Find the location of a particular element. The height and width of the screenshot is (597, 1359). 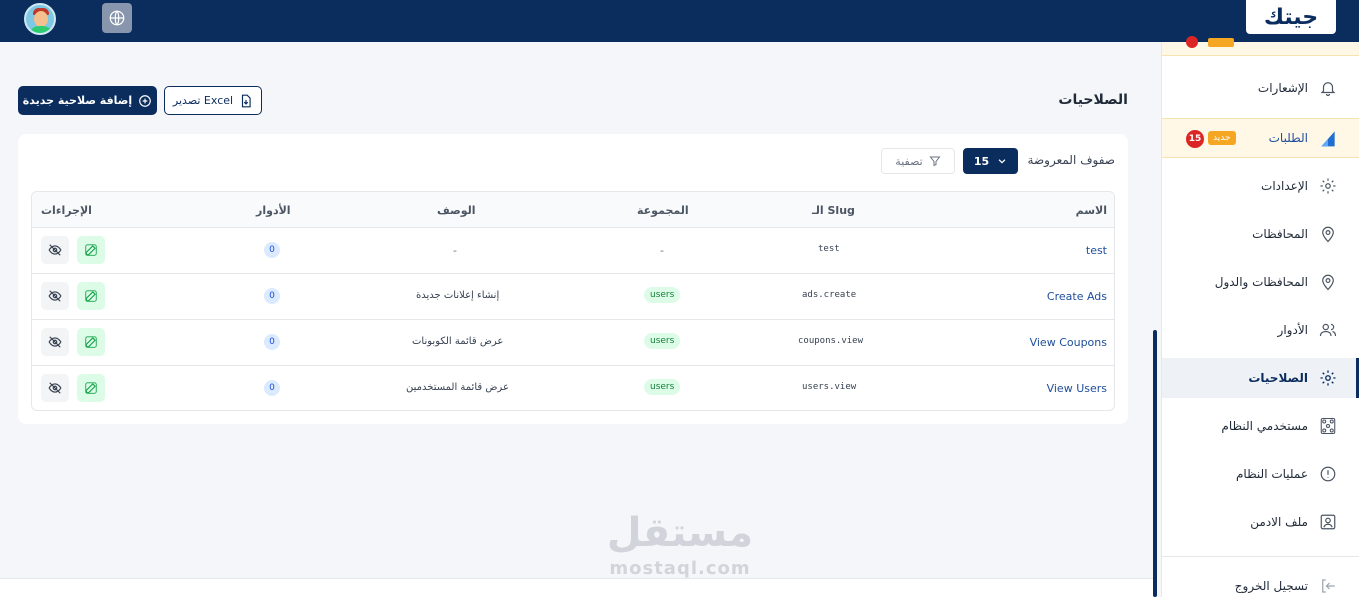

sidebar-item-label: ملف الادمن is located at coordinates (1279, 522).